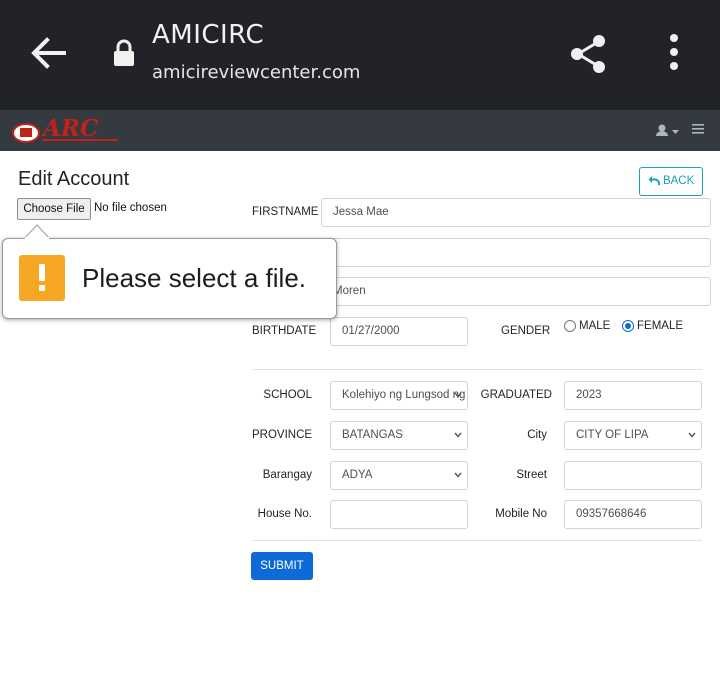 This screenshot has height=681, width=720. I want to click on city-value: CITY OF LIPA, so click(612, 435).